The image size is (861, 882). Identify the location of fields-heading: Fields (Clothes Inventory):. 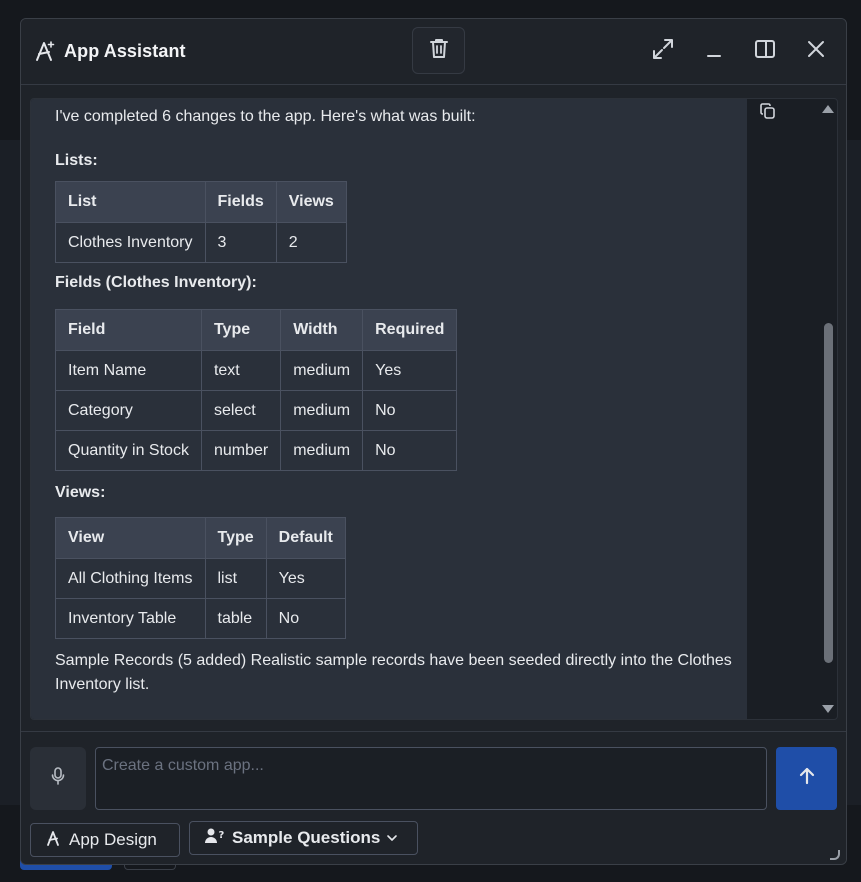
(156, 282).